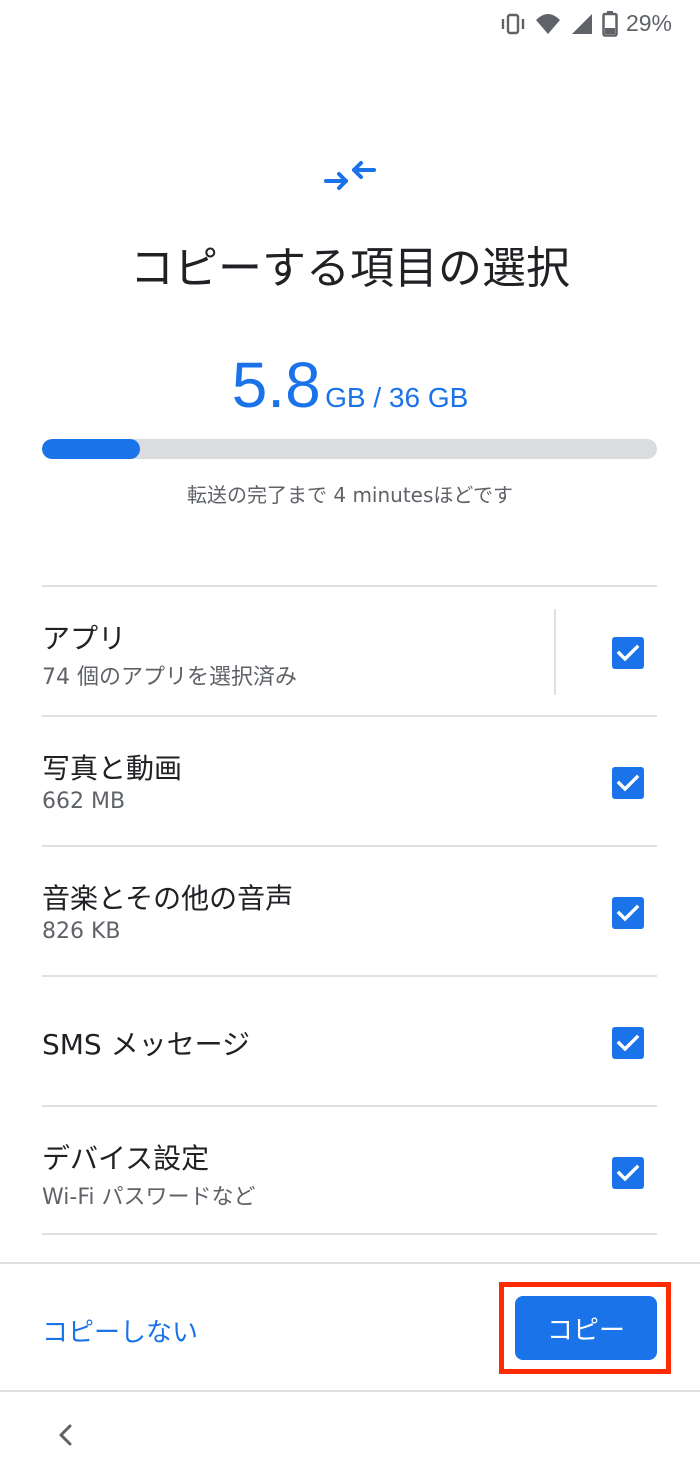  I want to click on cell-signal-icon, so click(582, 24).